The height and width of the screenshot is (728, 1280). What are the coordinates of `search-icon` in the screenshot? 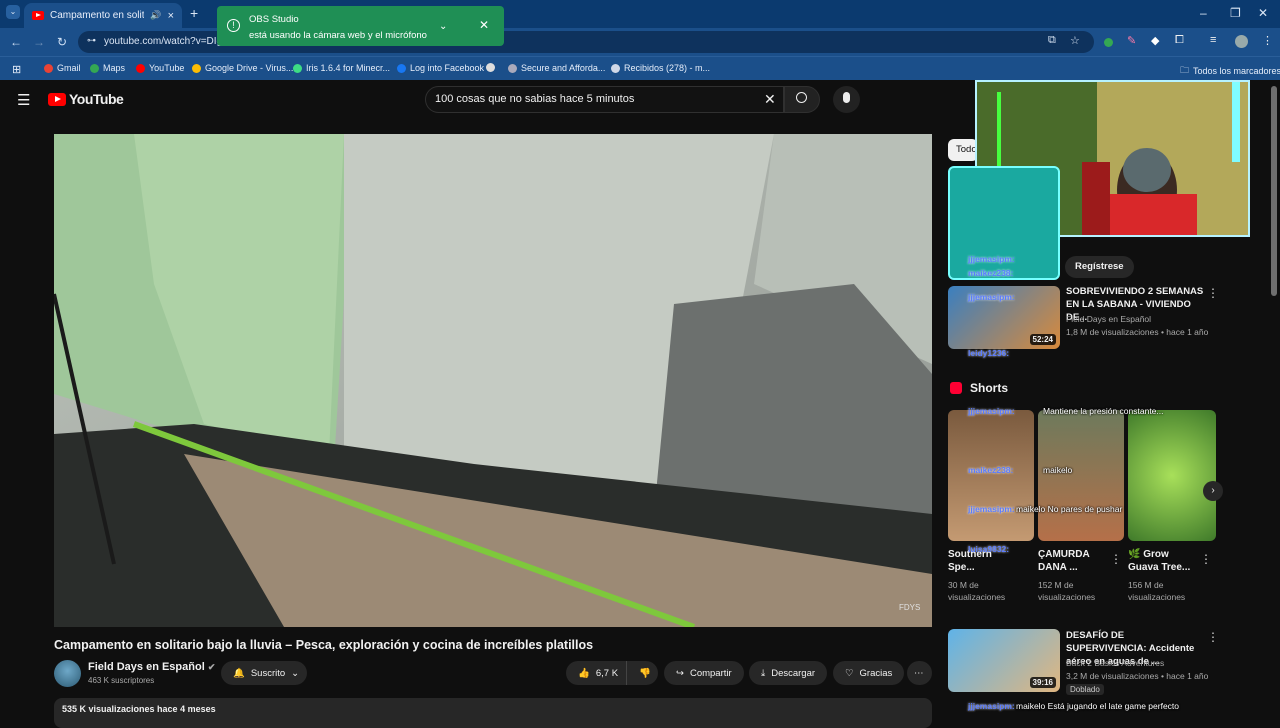 It's located at (801, 97).